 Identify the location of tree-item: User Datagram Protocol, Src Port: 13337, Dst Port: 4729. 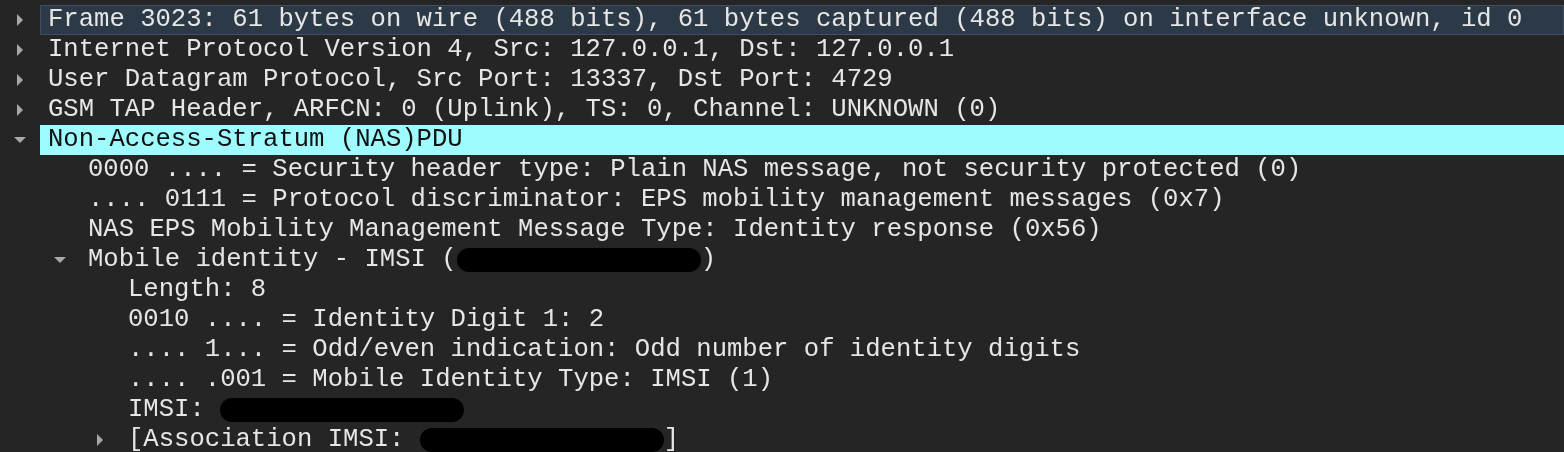
(802, 80).